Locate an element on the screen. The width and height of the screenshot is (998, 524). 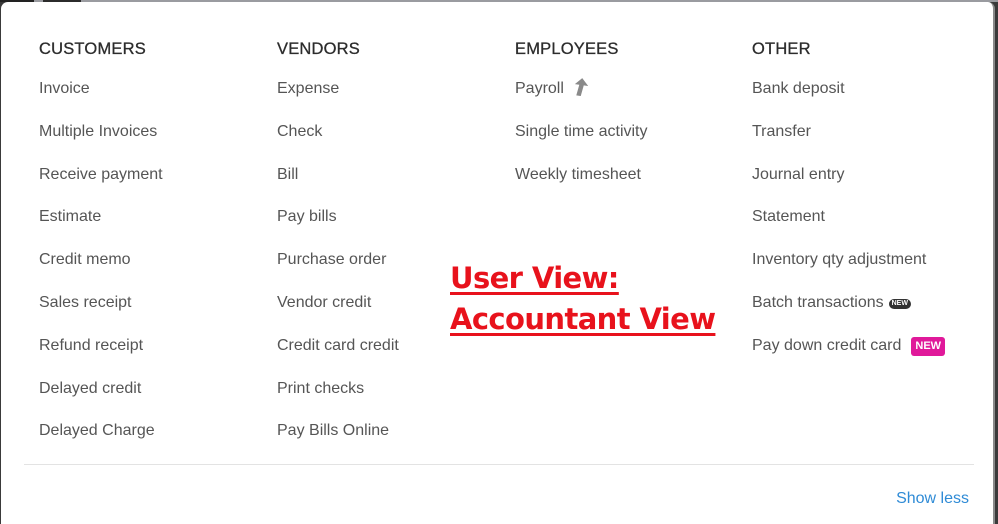
menu-item-invoice: Invoice is located at coordinates (101, 99).